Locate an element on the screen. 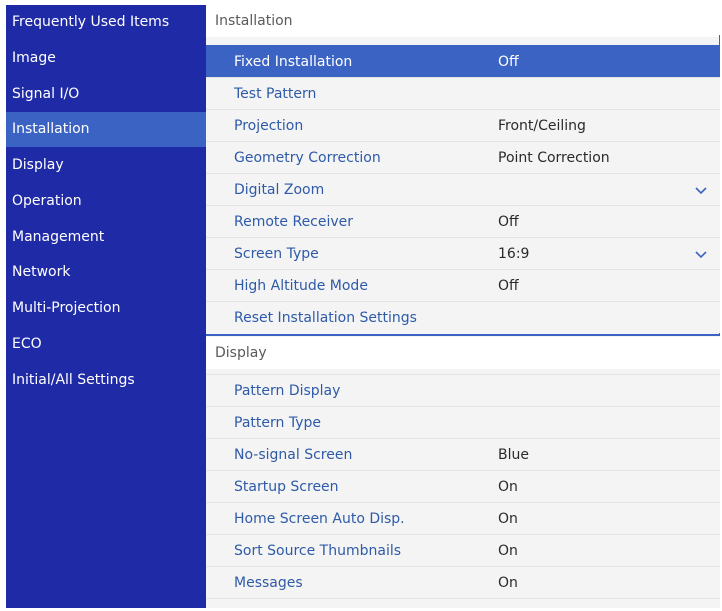  menu-row-remote-receiver: Remote Receiver Off is located at coordinates (463, 221).